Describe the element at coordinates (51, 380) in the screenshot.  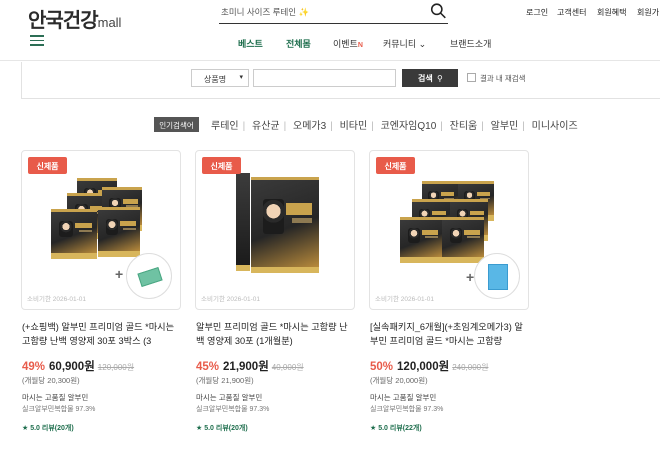
I see `unit-price: (개월당 20,300원)` at that location.